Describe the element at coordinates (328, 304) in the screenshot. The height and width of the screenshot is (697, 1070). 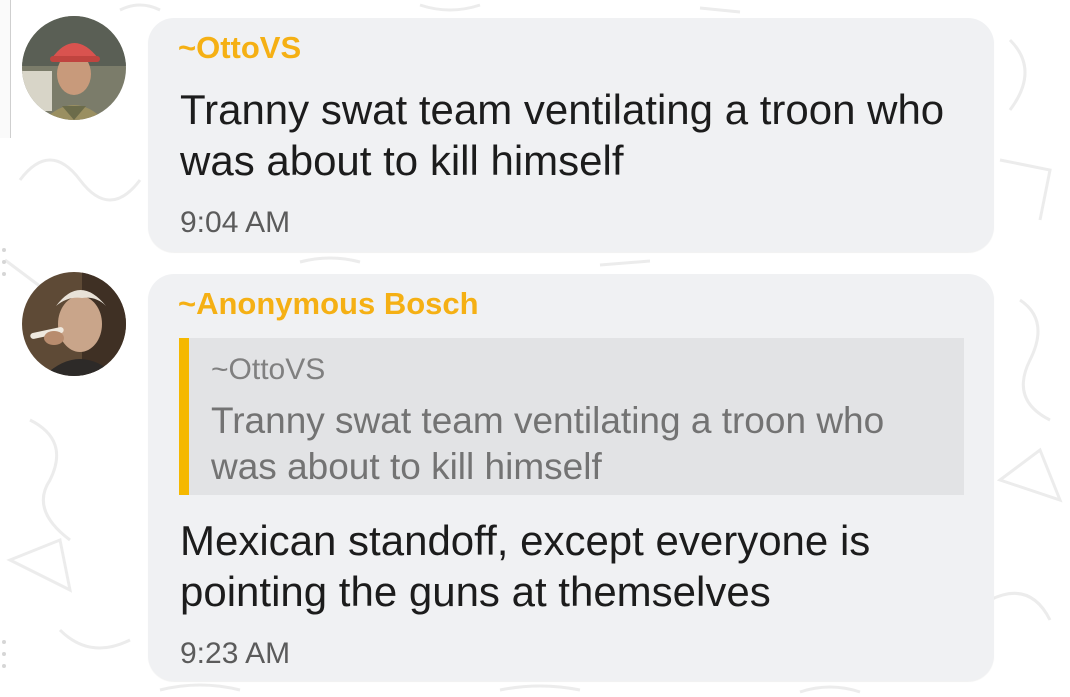
I see `message-sender: ~Anonymous Bosch` at that location.